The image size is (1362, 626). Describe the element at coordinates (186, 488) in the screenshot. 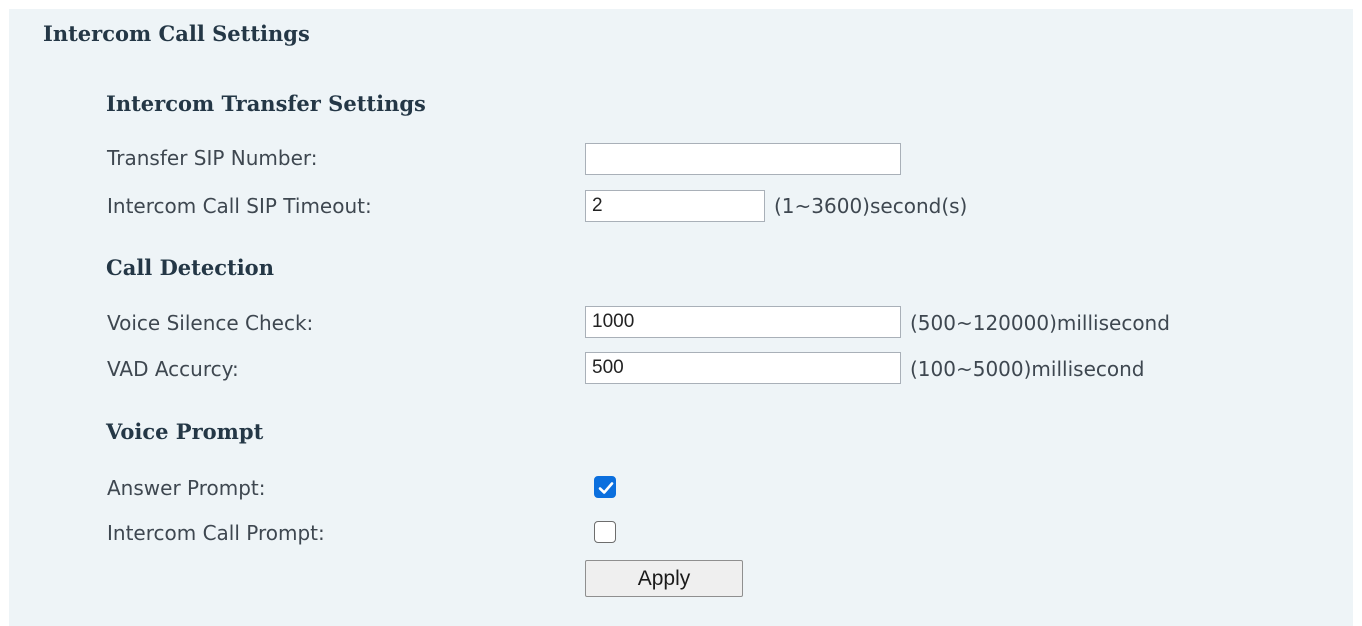

I see `answer-prompt-label: Answer Prompt:` at that location.